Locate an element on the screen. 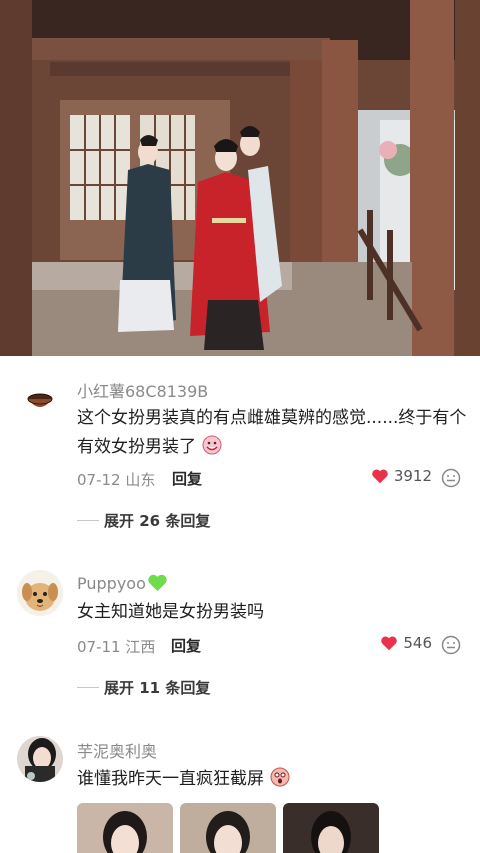 The height and width of the screenshot is (853, 480). comment-text: 谁懂我昨天一直疯狂截屏 is located at coordinates (272, 781).